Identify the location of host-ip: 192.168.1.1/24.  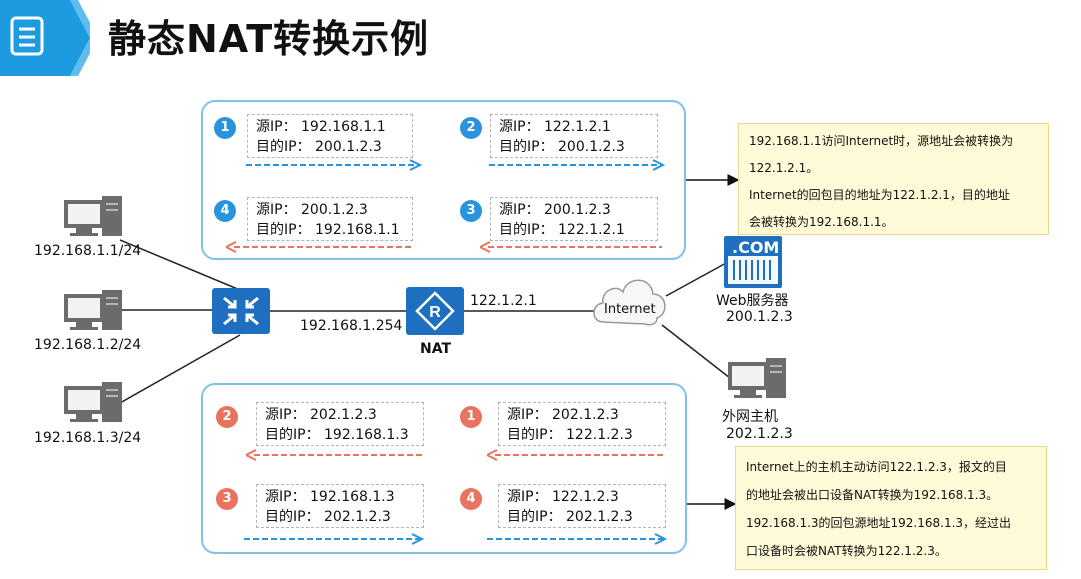
(88, 251).